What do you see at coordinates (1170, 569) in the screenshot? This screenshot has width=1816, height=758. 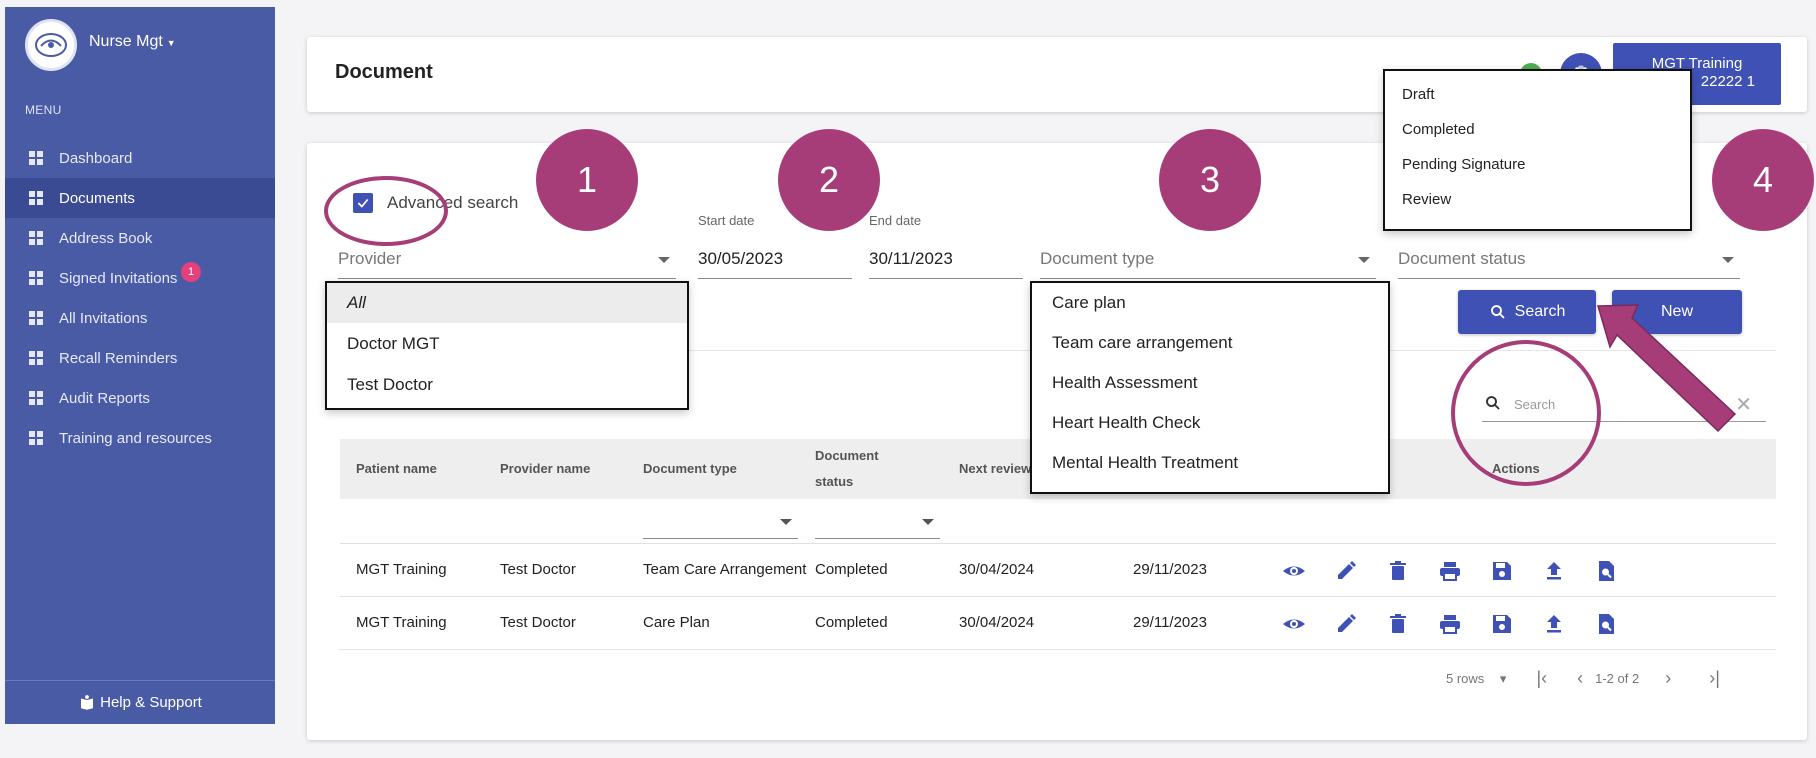 I see `cell-date: 29/11/2023` at bounding box center [1170, 569].